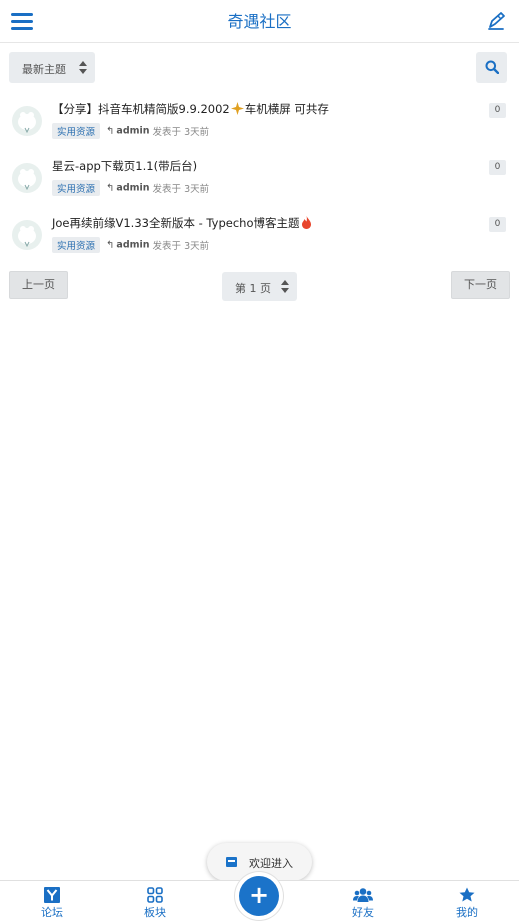 Image resolution: width=519 pixels, height=923 pixels. Describe the element at coordinates (286, 109) in the screenshot. I see `post-title-suffix: 车机横屏 可共存` at that location.